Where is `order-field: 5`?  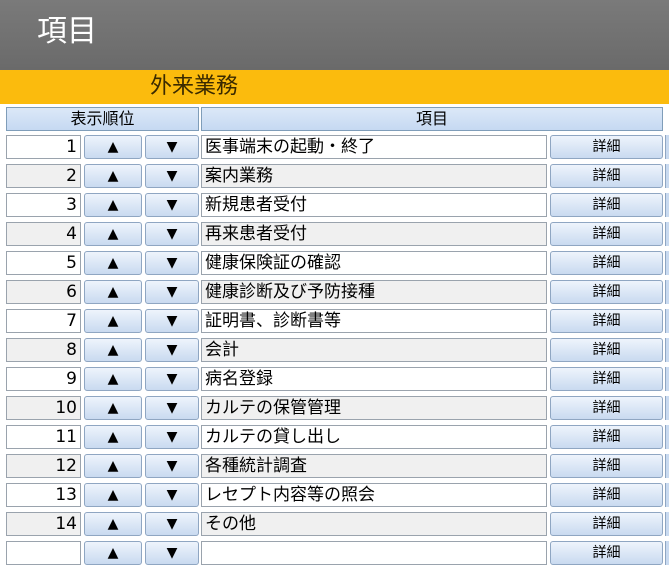 order-field: 5 is located at coordinates (43, 263).